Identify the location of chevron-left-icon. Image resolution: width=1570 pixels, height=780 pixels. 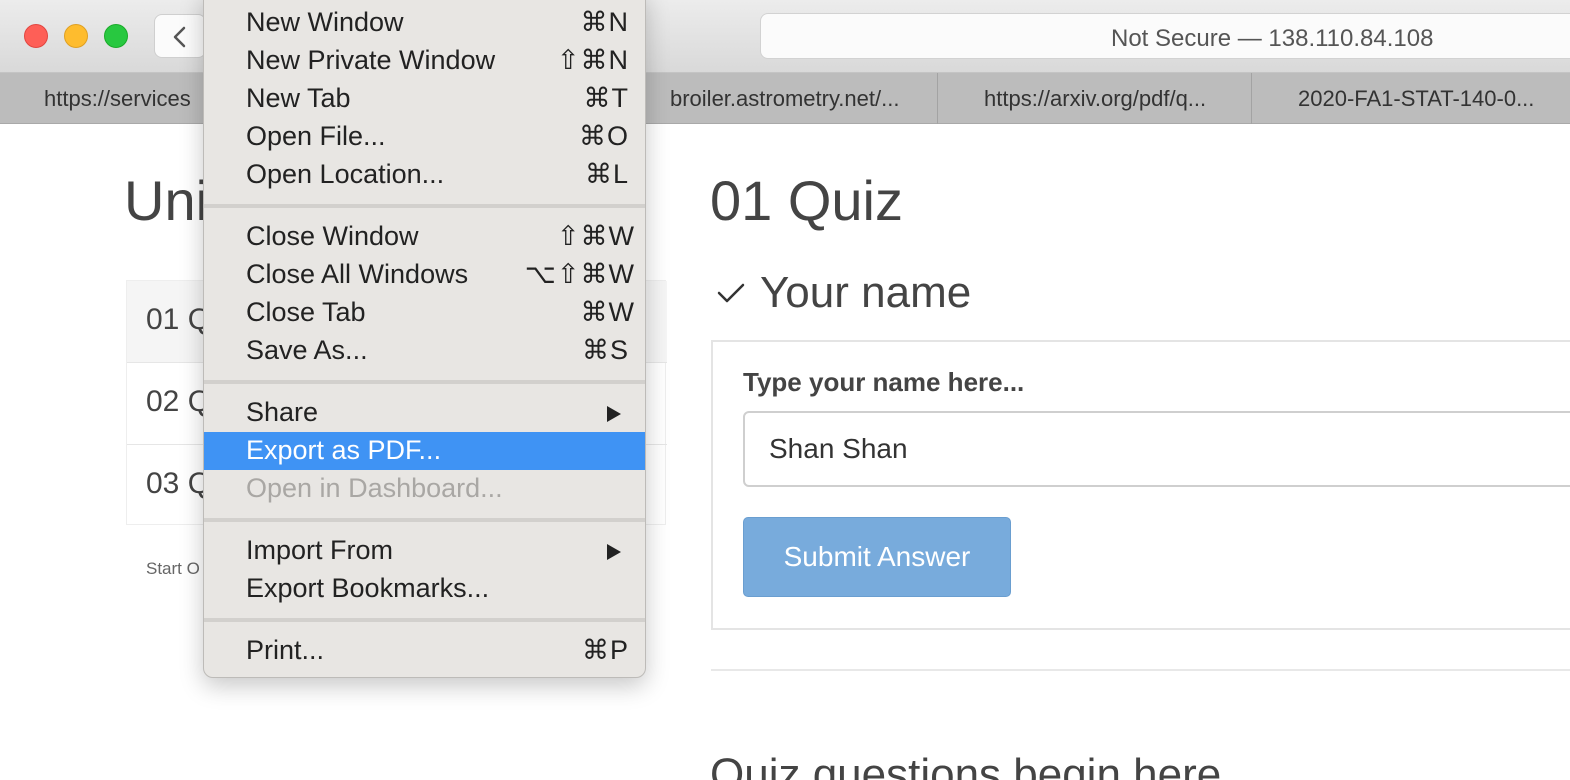
(179, 37).